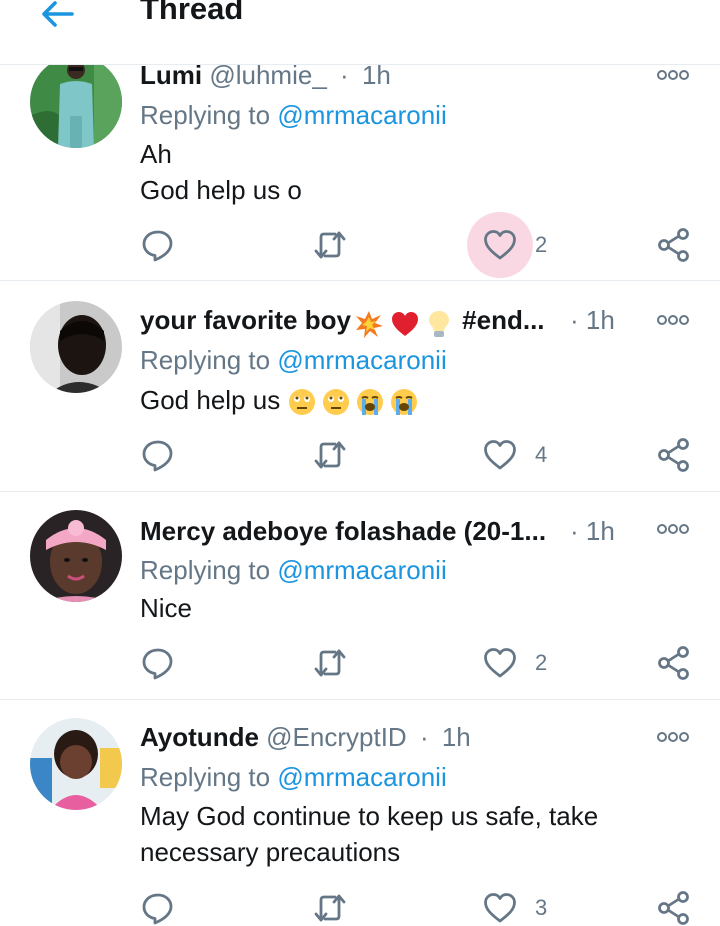  What do you see at coordinates (199, 737) in the screenshot?
I see `display-name: Ayotunde` at bounding box center [199, 737].